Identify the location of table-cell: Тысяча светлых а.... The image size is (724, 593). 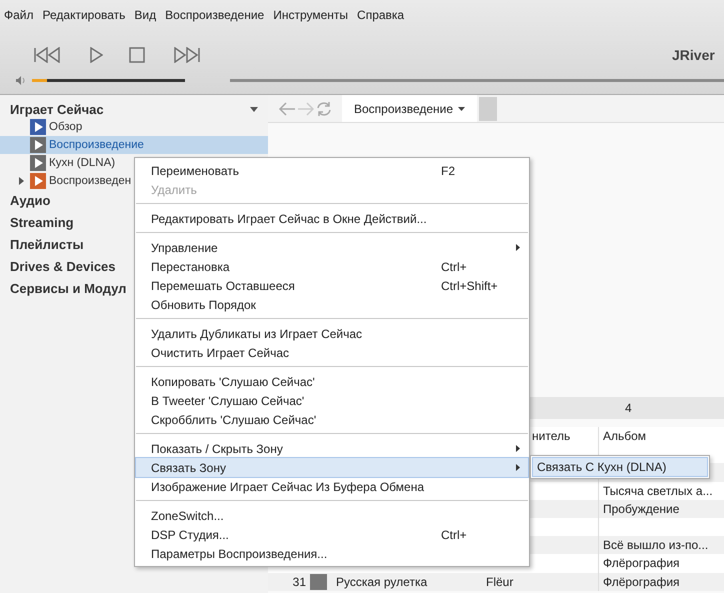
(658, 491).